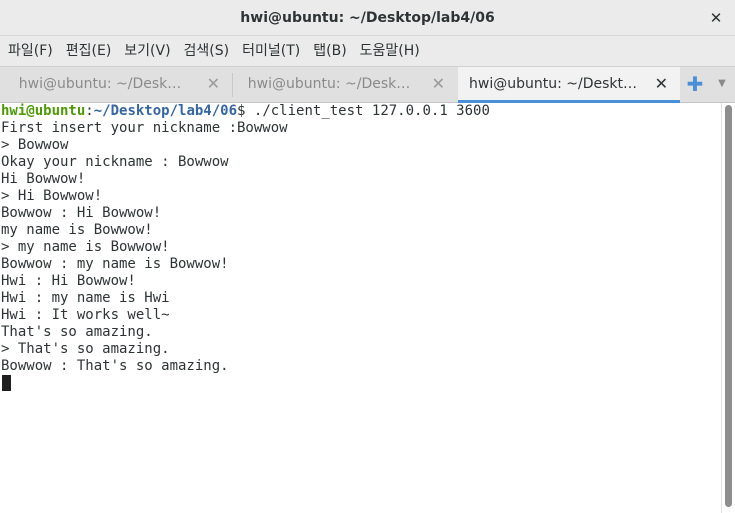  I want to click on tab-1: hwi@ubuntu: ~/Desk… ✕, so click(116, 85).